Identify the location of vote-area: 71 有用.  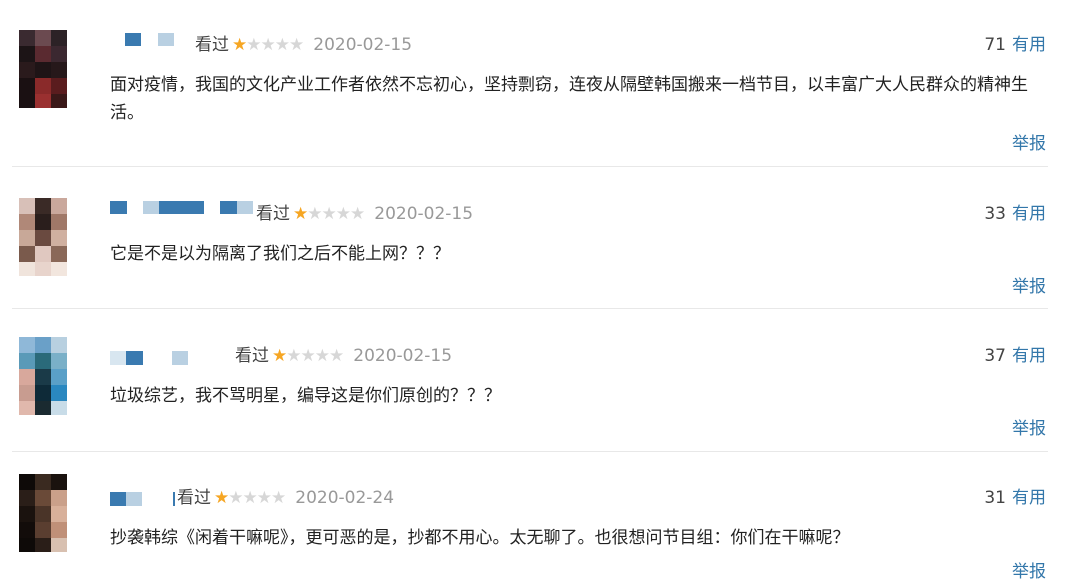
(1015, 45).